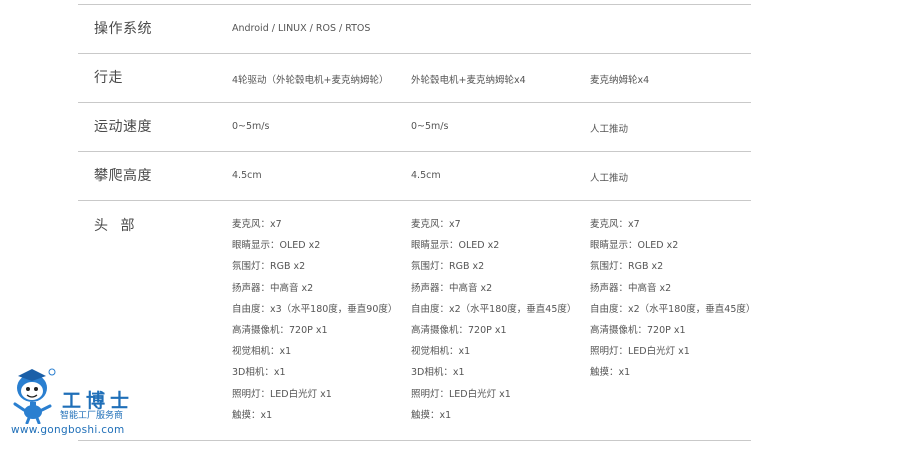 The width and height of the screenshot is (900, 450). What do you see at coordinates (108, 78) in the screenshot?
I see `row-label: 行走` at bounding box center [108, 78].